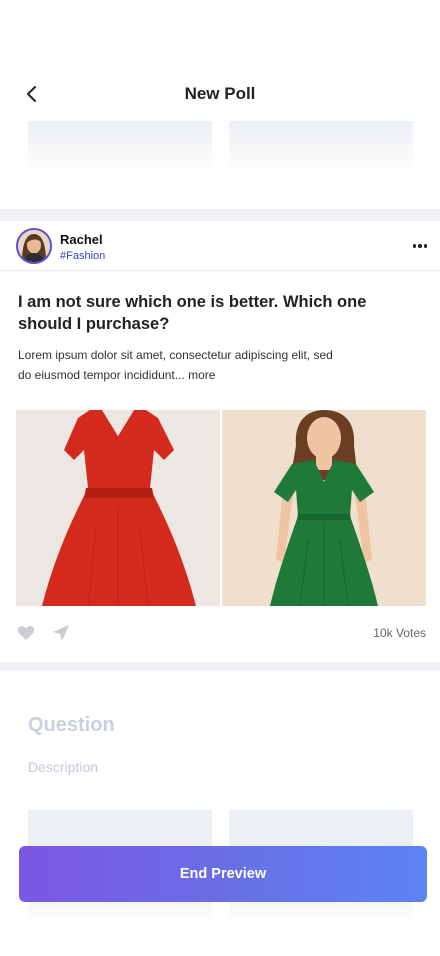 Image resolution: width=440 pixels, height=956 pixels. Describe the element at coordinates (220, 93) in the screenshot. I see `page-title: New Poll` at that location.